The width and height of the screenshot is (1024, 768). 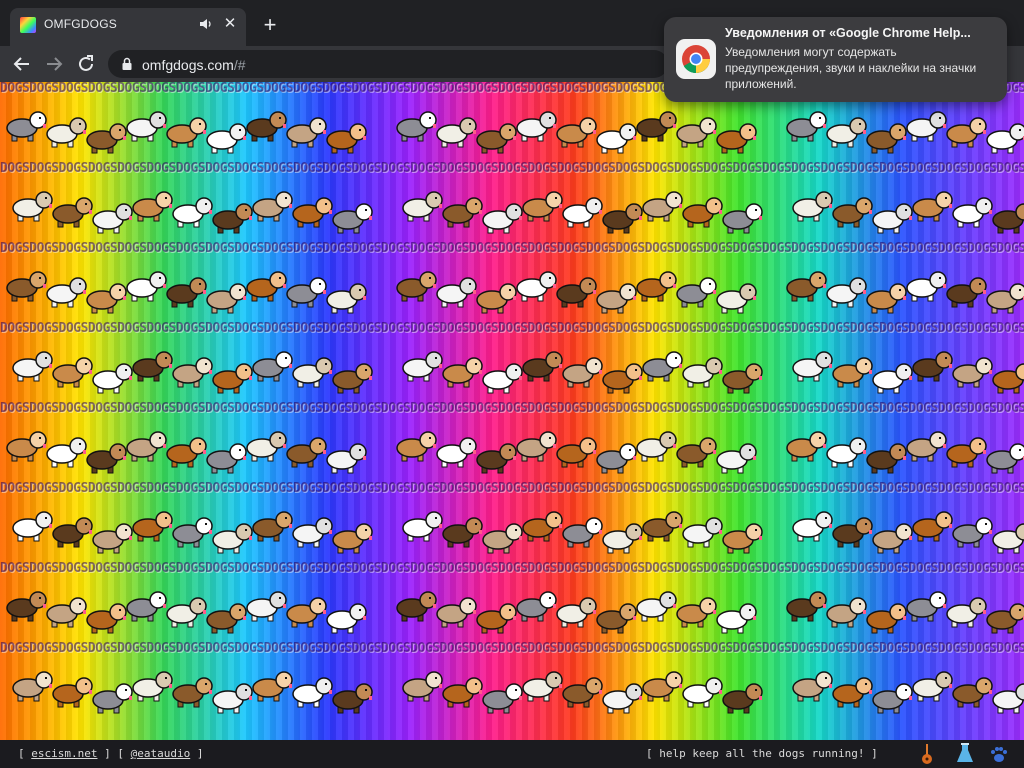 I want to click on back-arrow-icon, so click(x=22, y=64).